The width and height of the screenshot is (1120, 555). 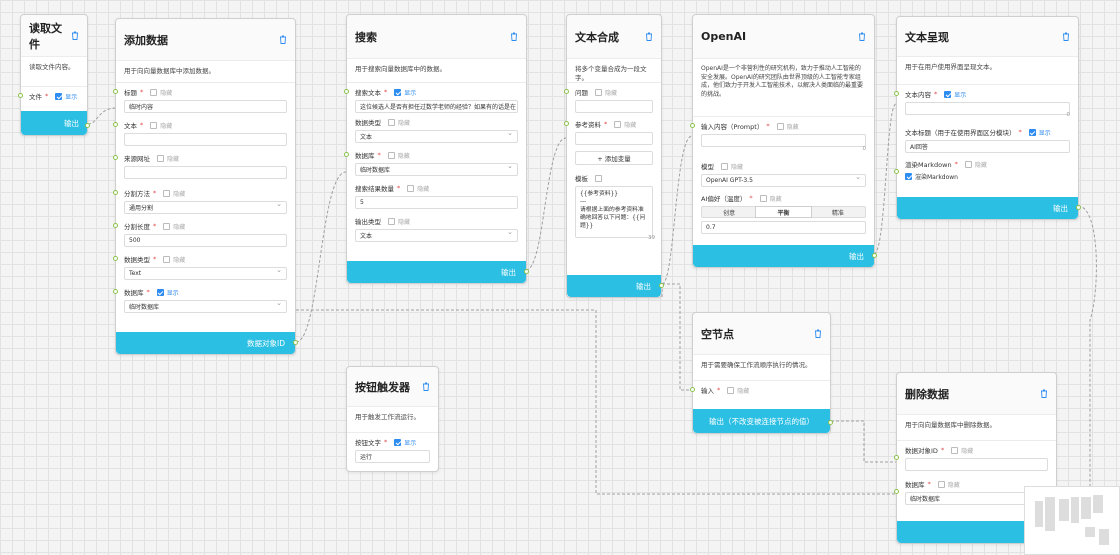 What do you see at coordinates (392, 419) in the screenshot?
I see `node-button-trigger: 按钮触发器 用于触发工作流运行。 按钮文字 * 显示 运行` at bounding box center [392, 419].